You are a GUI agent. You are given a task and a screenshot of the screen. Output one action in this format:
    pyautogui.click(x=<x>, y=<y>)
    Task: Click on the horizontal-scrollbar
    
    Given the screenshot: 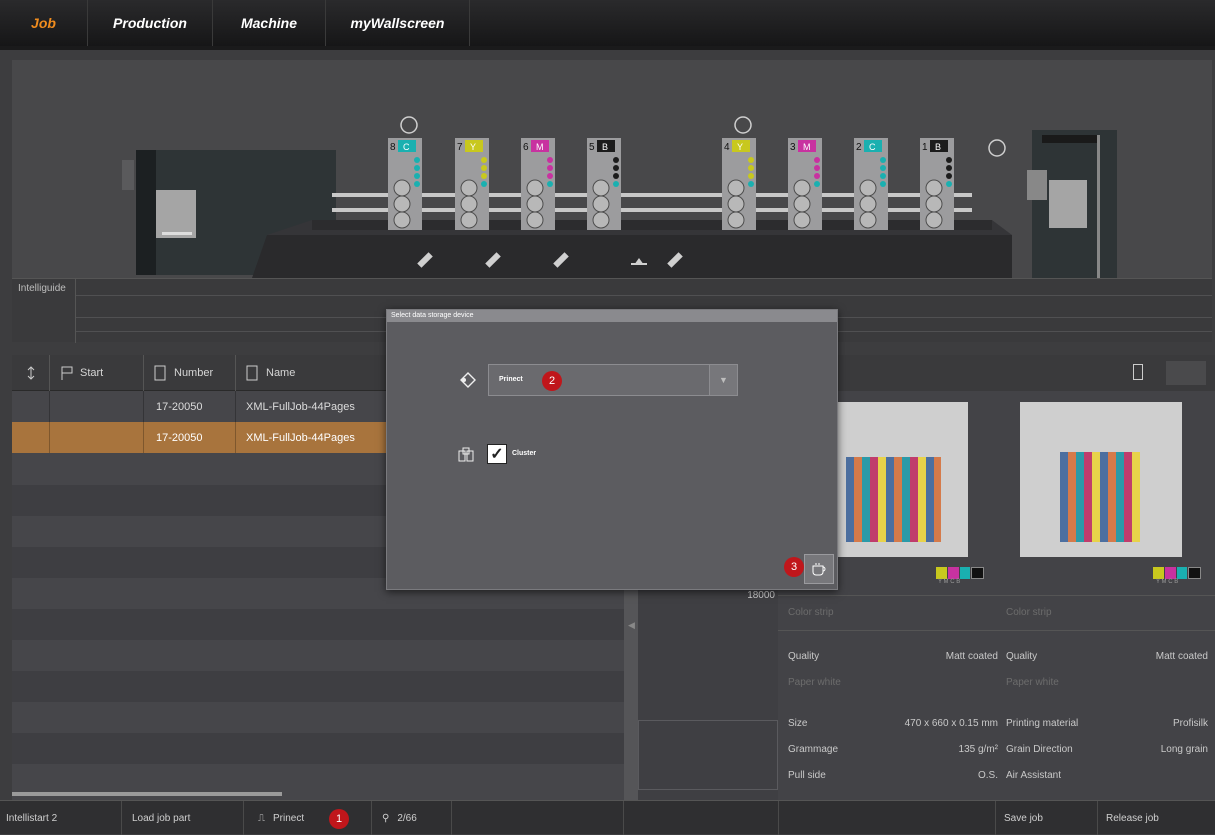 What is the action you would take?
    pyautogui.click(x=147, y=794)
    